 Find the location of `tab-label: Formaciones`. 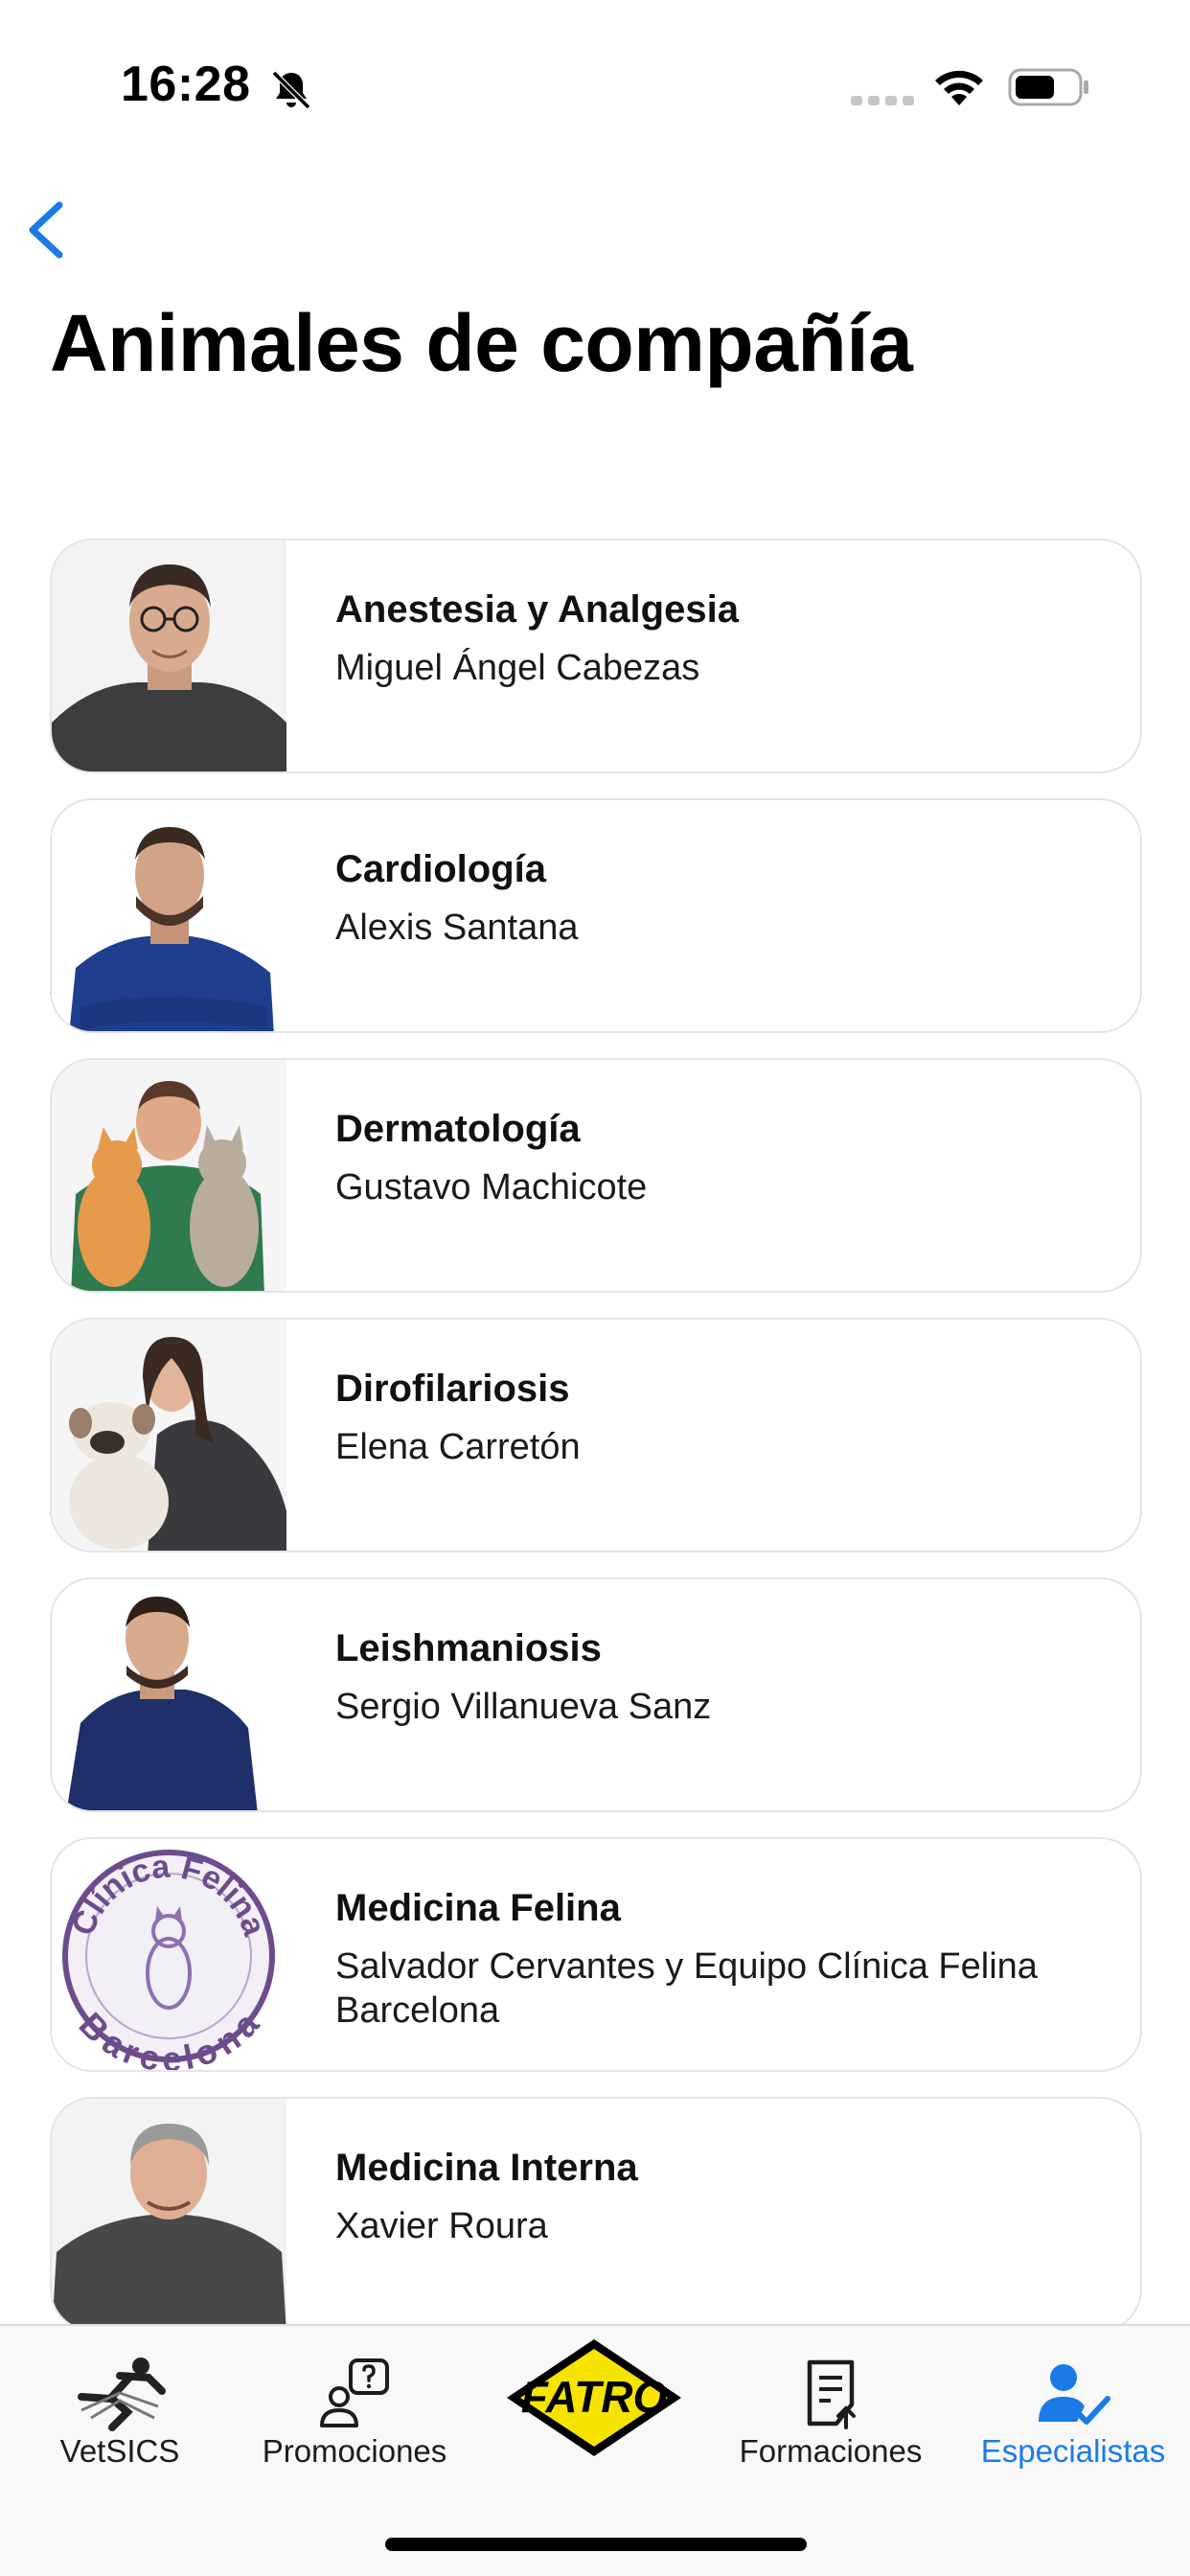

tab-label: Formaciones is located at coordinates (831, 2451).